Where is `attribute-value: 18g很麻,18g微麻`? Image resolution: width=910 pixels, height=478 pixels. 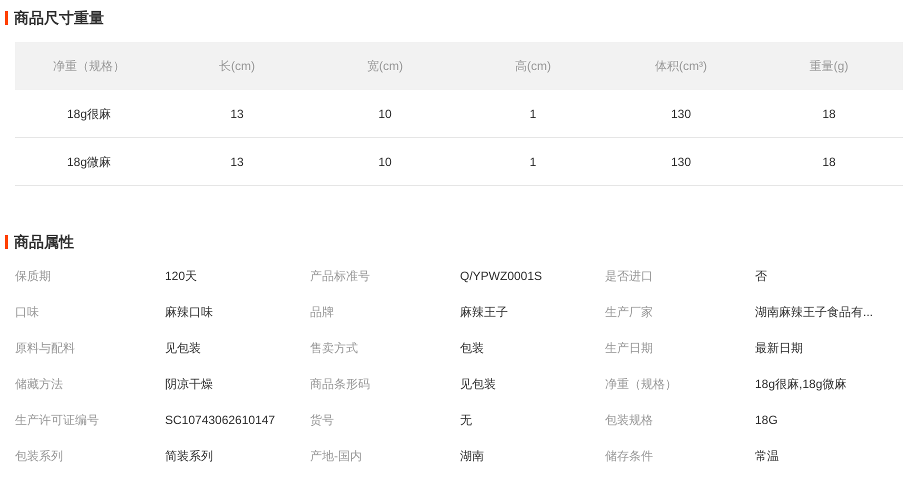 attribute-value: 18g很麻,18g微麻 is located at coordinates (800, 384).